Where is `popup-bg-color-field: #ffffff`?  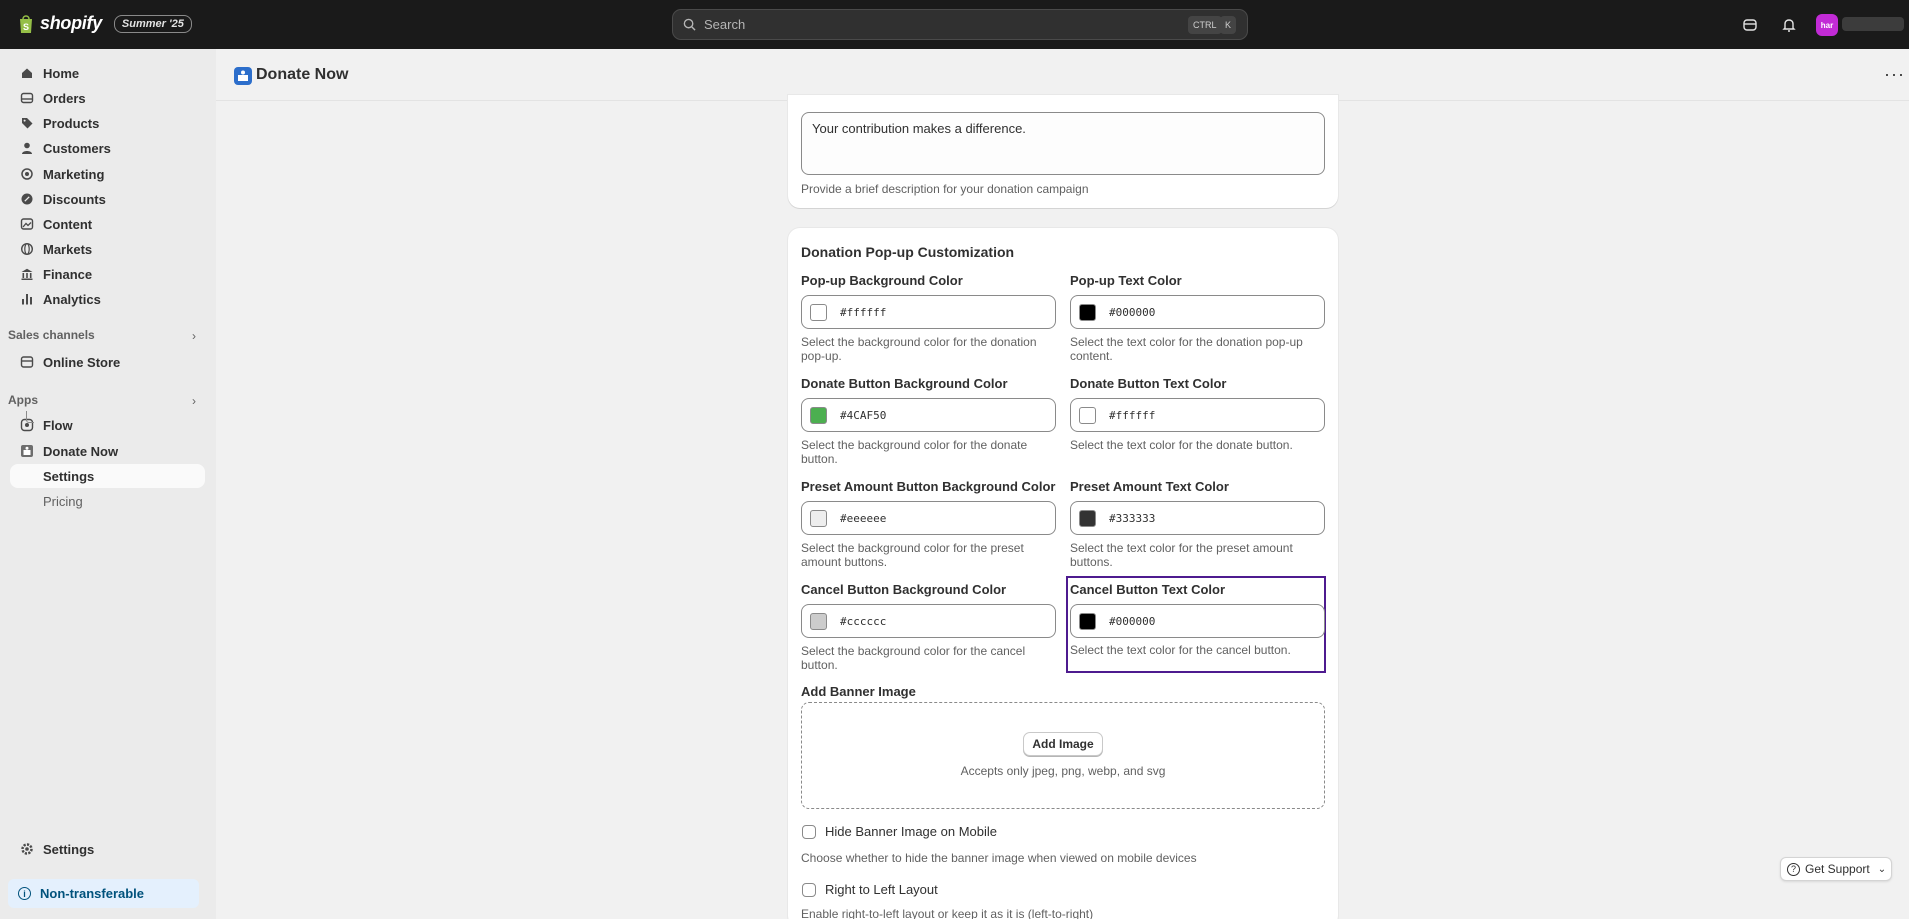
popup-bg-color-field: #ffffff is located at coordinates (928, 312).